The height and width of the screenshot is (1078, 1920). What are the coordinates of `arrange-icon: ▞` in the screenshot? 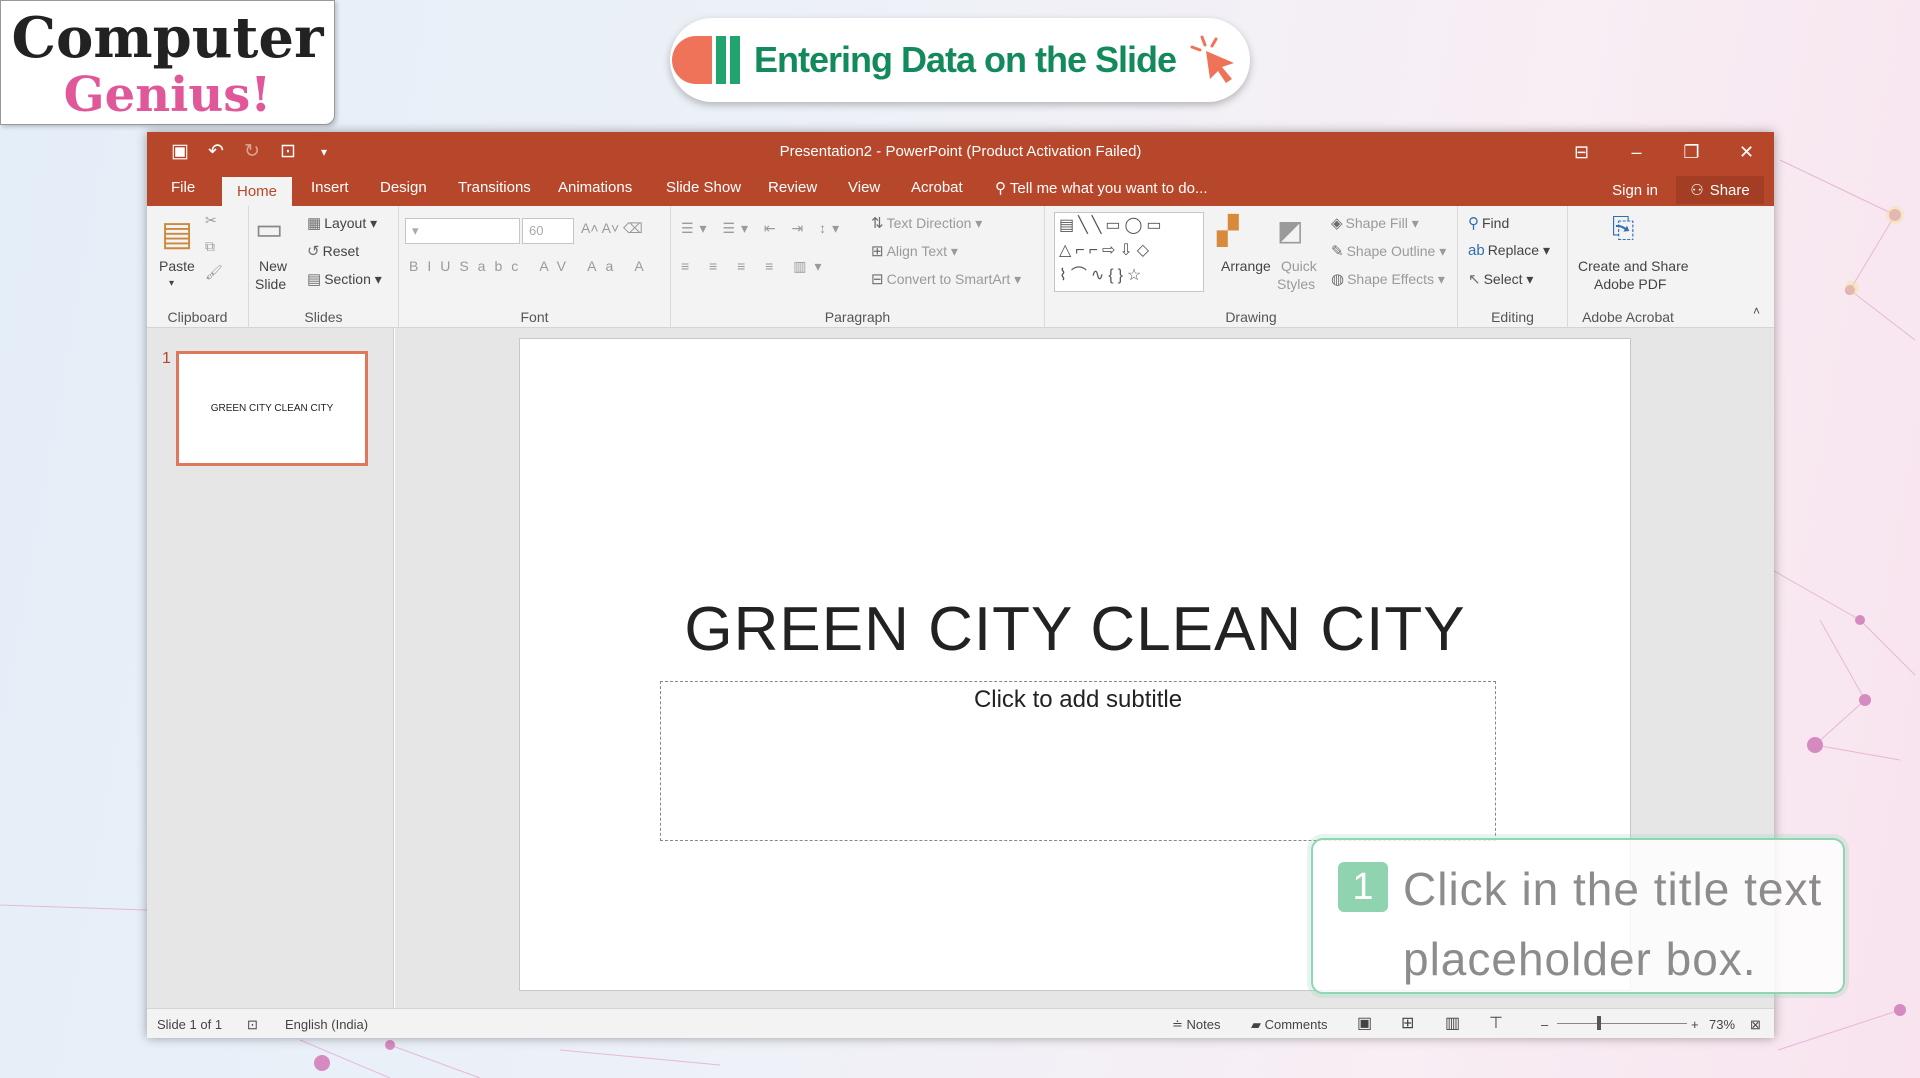 It's located at (1228, 230).